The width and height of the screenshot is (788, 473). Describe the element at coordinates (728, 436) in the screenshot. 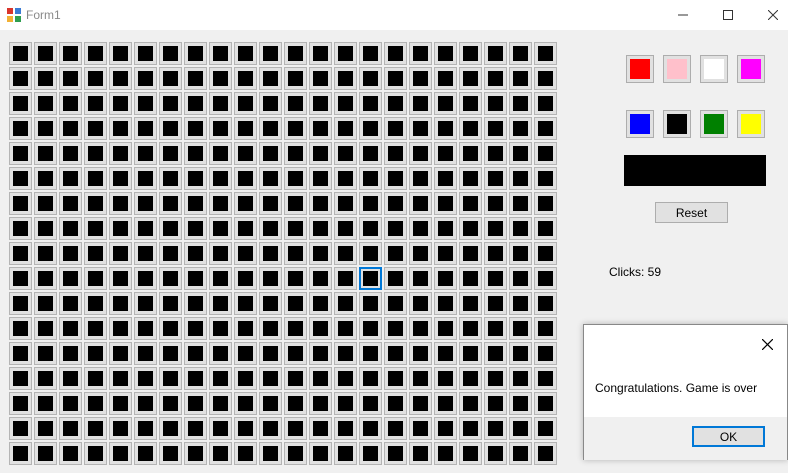

I see `ok-button: OK` at that location.